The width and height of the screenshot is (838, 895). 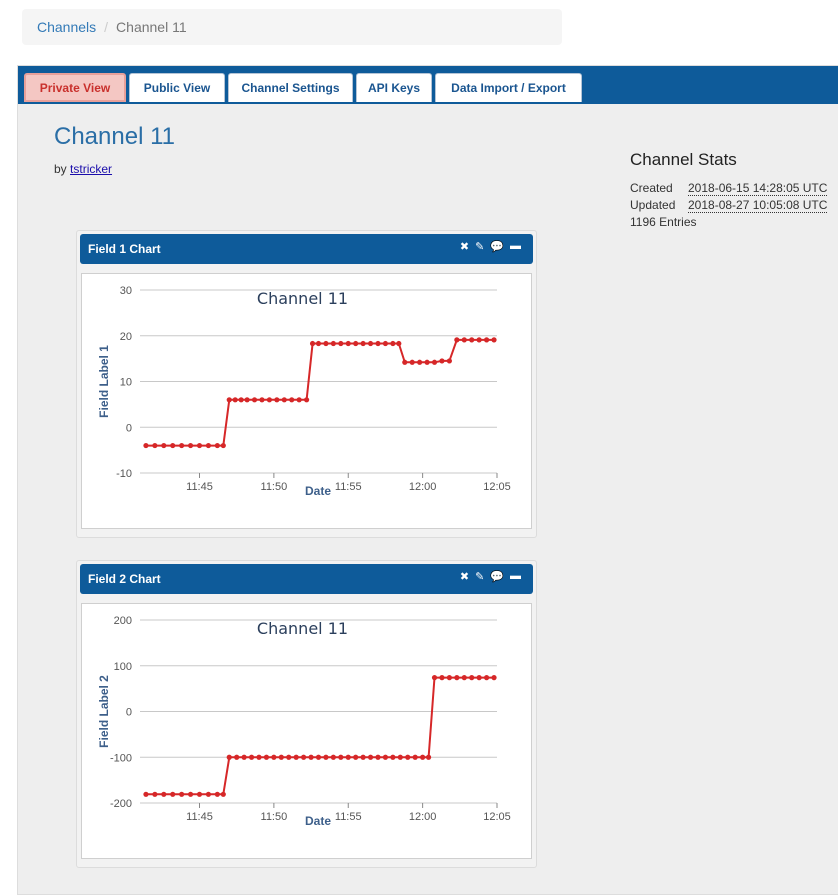 I want to click on y-tick-label: -100, so click(x=121, y=758).